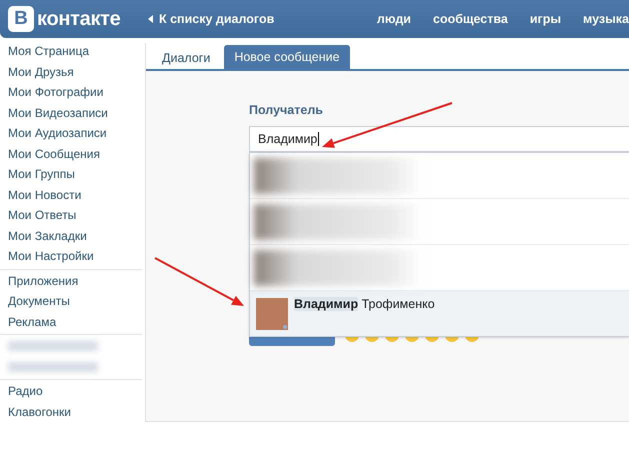 The height and width of the screenshot is (467, 629). Describe the element at coordinates (78, 19) in the screenshot. I see `logo-text: контакте` at that location.